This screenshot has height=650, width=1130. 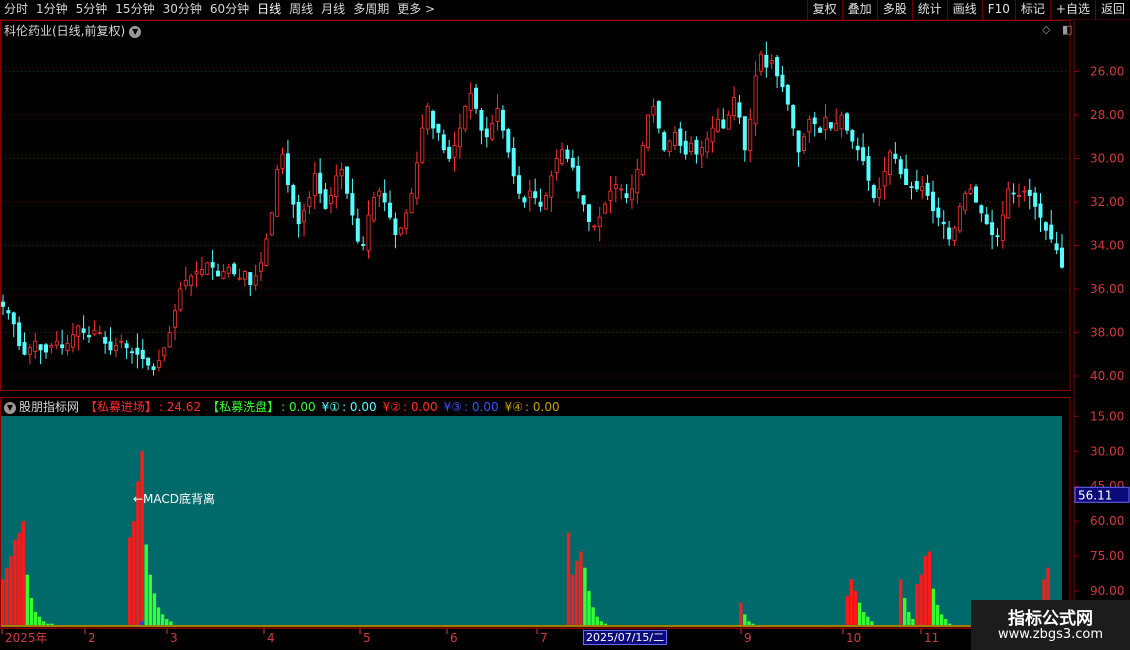 What do you see at coordinates (134, 10) in the screenshot?
I see `period-tab: 15分钟` at bounding box center [134, 10].